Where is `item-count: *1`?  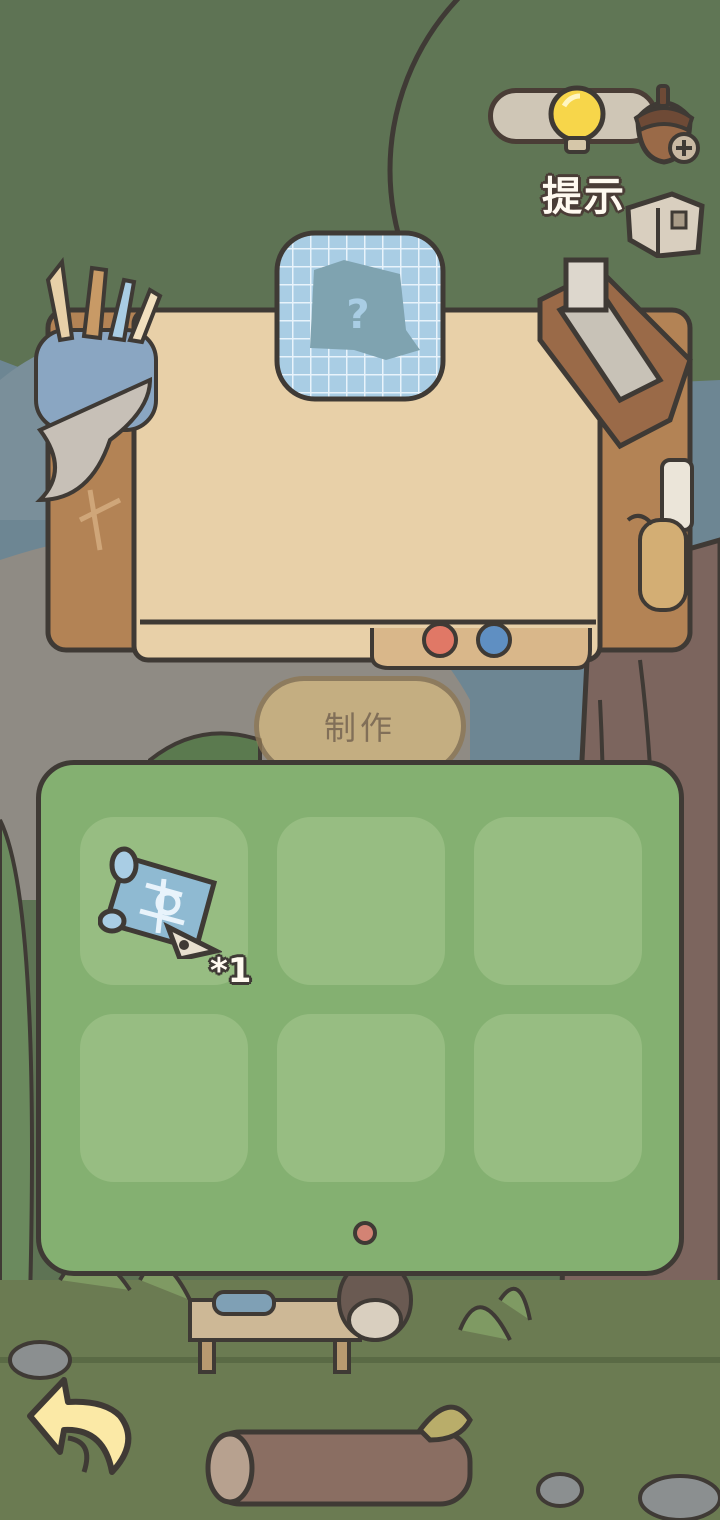 item-count: *1 is located at coordinates (231, 971).